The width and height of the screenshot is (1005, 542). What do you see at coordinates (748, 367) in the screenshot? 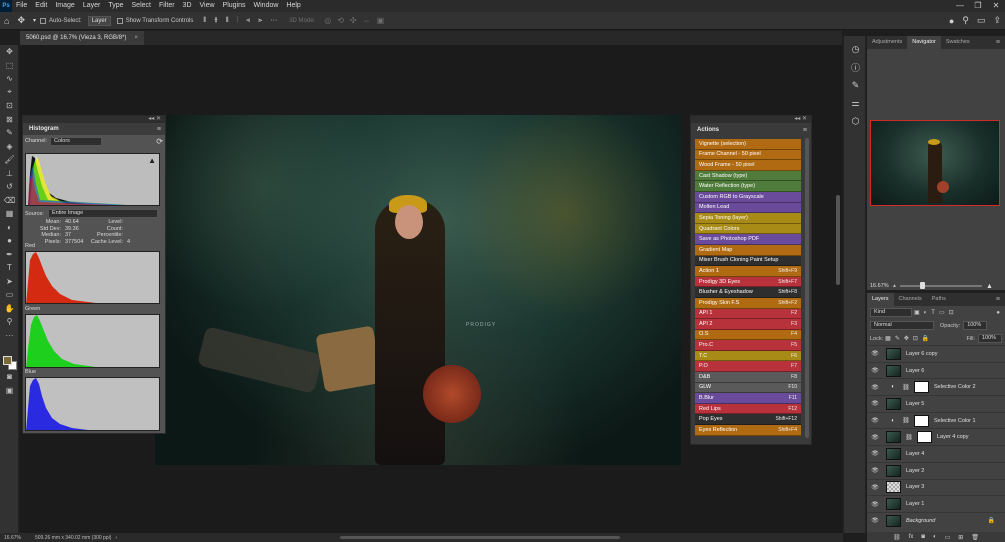
I see `action-item: P.O F7` at bounding box center [748, 367].